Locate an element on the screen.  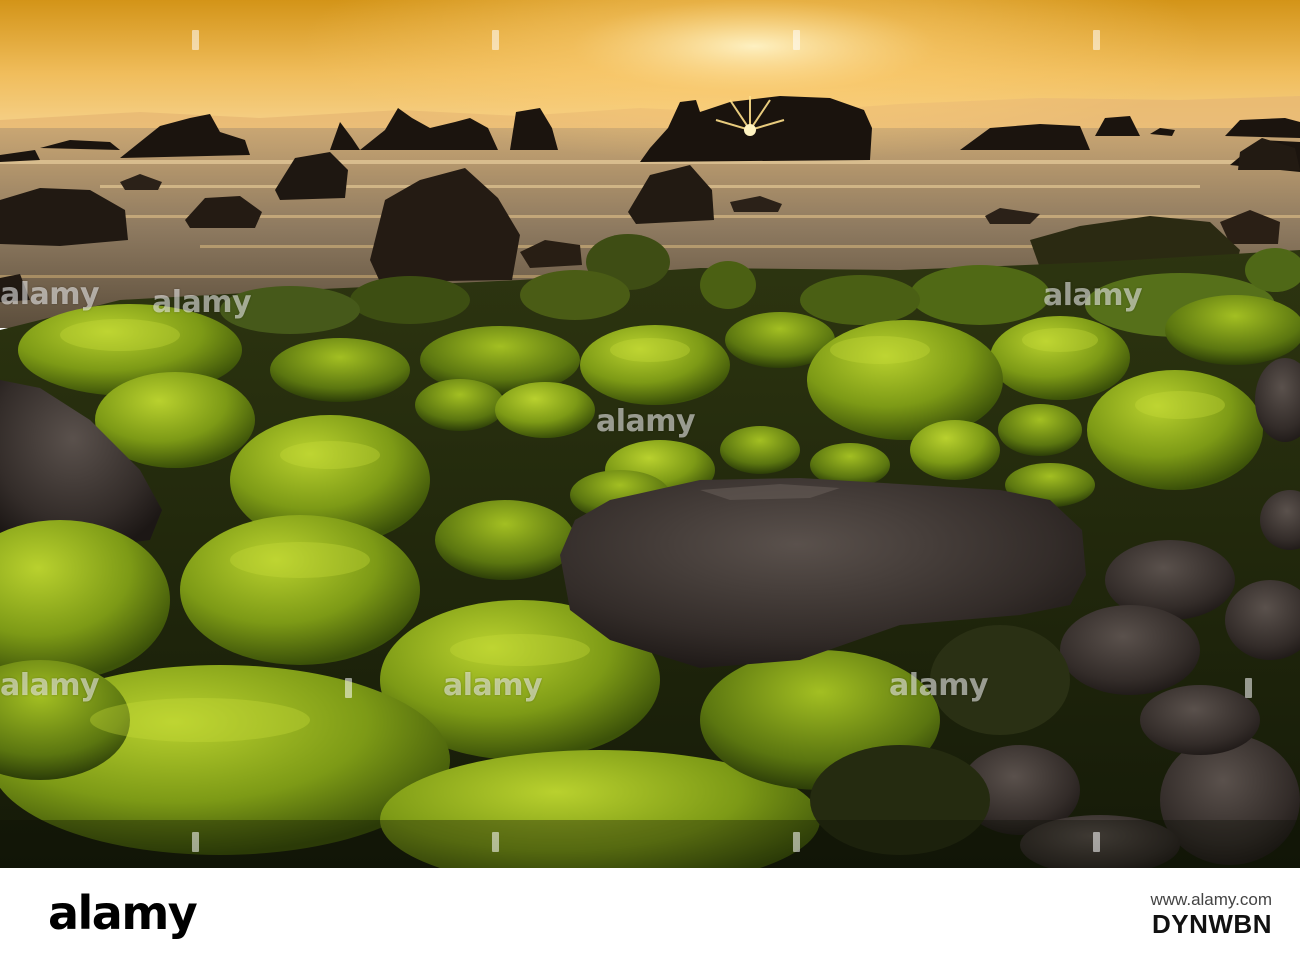
sun is located at coordinates (750, 130).